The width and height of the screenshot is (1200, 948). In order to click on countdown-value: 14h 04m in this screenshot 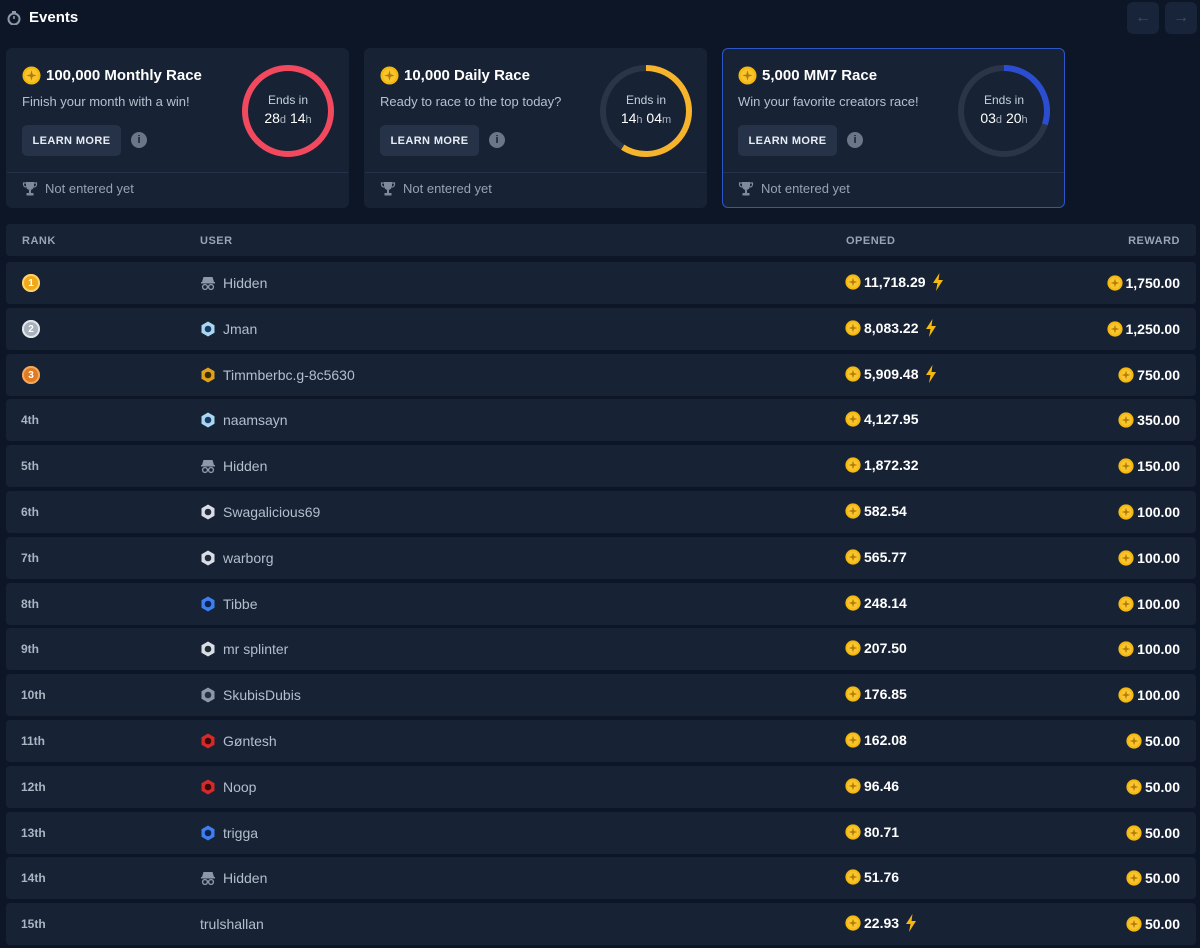, I will do `click(646, 118)`.